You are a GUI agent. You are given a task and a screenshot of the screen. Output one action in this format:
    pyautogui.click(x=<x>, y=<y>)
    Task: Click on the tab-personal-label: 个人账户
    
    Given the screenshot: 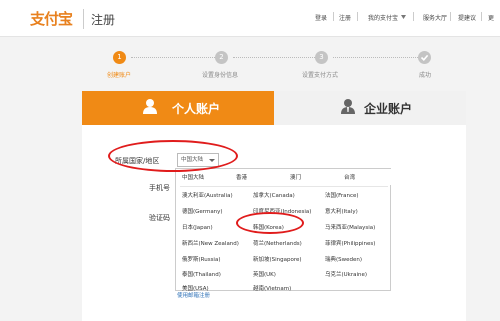 What is the action you would take?
    pyautogui.click(x=196, y=109)
    